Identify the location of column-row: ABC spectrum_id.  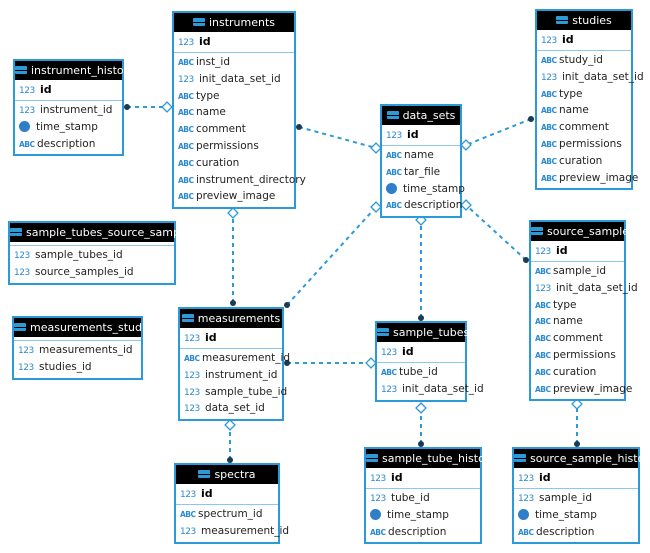
(227, 514).